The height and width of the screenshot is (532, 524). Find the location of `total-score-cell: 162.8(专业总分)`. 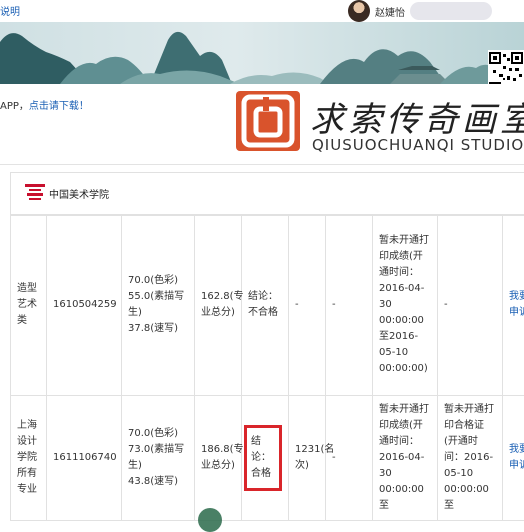

total-score-cell: 162.8(专业总分) is located at coordinates (218, 305).